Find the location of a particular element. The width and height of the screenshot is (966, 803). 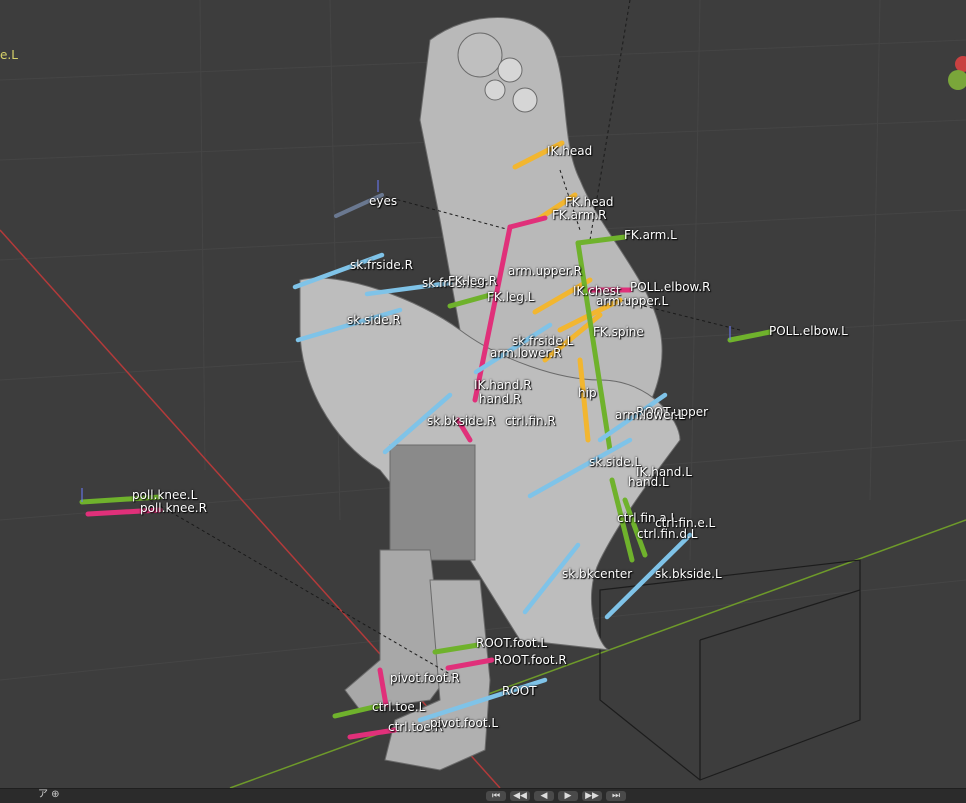

playback-button-1: ◀◀ is located at coordinates (520, 796).